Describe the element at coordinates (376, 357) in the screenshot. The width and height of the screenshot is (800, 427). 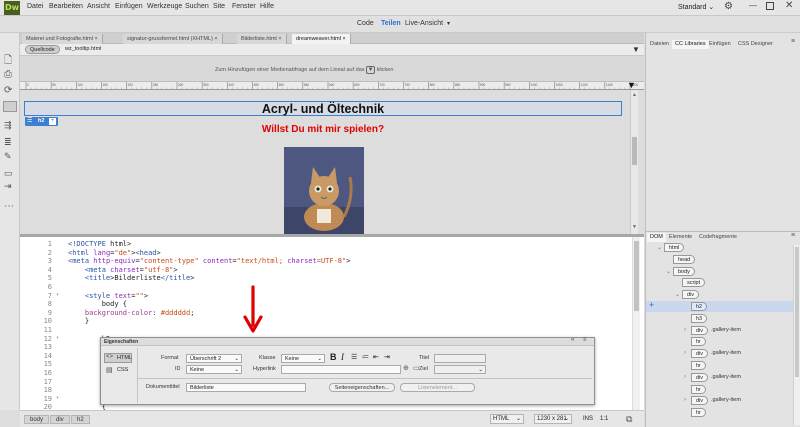
I see `outdent-icon: ⇤` at that location.